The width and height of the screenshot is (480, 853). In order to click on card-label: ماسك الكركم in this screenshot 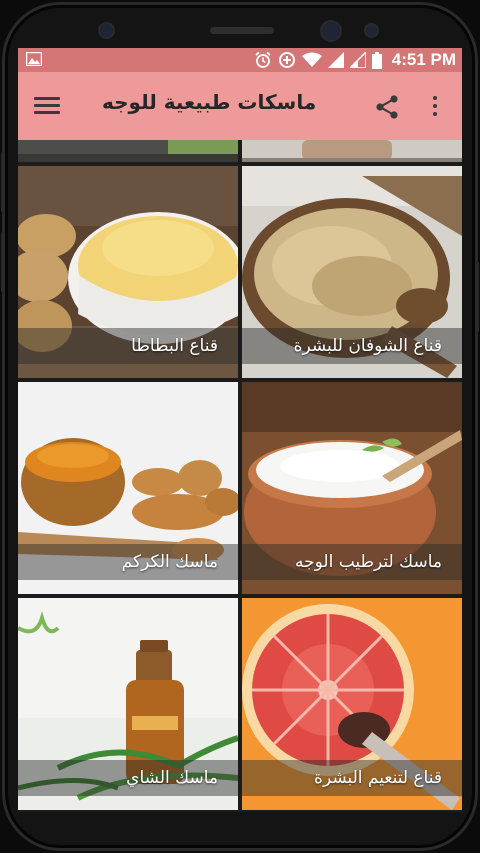, I will do `click(128, 562)`.